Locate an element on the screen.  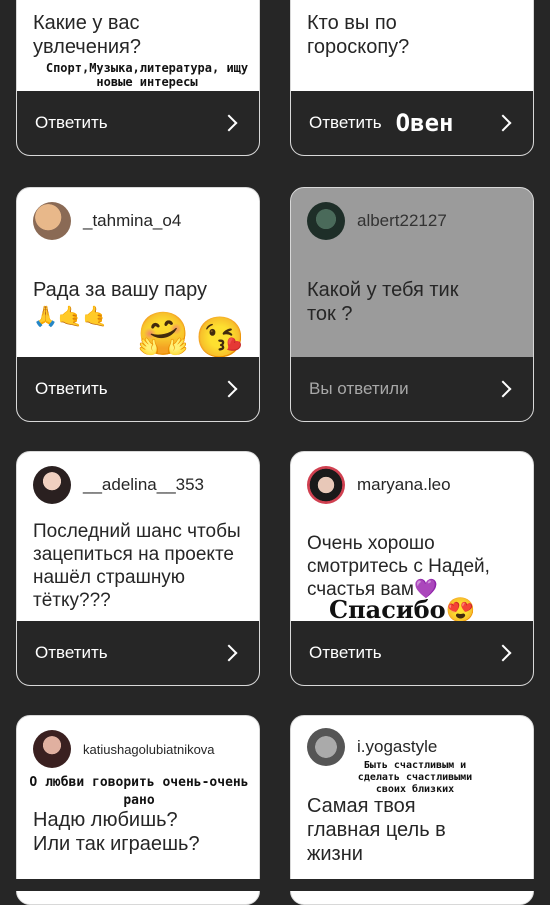
username: albert22127 is located at coordinates (402, 221).